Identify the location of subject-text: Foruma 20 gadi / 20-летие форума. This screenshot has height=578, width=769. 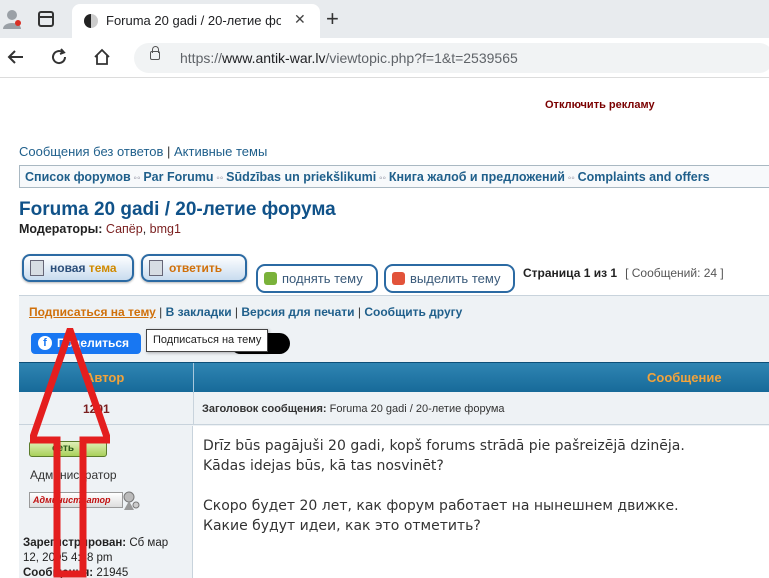
(415, 409).